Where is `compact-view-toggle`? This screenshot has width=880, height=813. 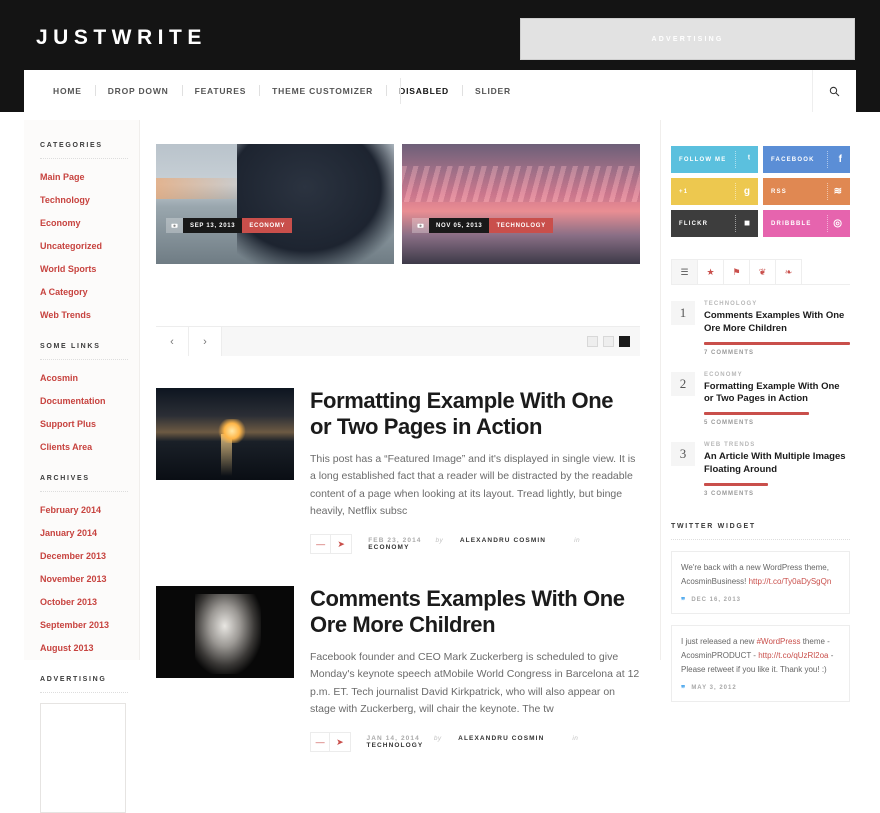 compact-view-toggle is located at coordinates (624, 341).